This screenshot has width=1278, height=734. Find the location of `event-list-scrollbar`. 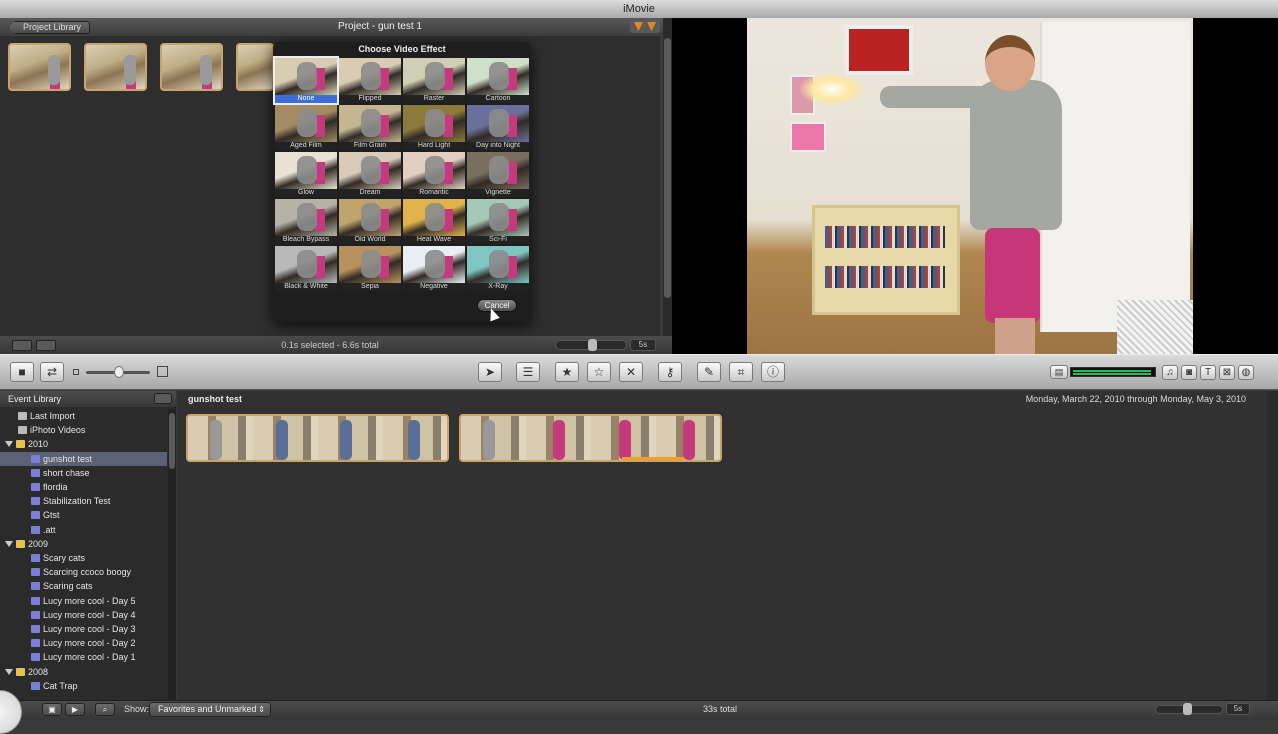

event-list-scrollbar is located at coordinates (172, 554).